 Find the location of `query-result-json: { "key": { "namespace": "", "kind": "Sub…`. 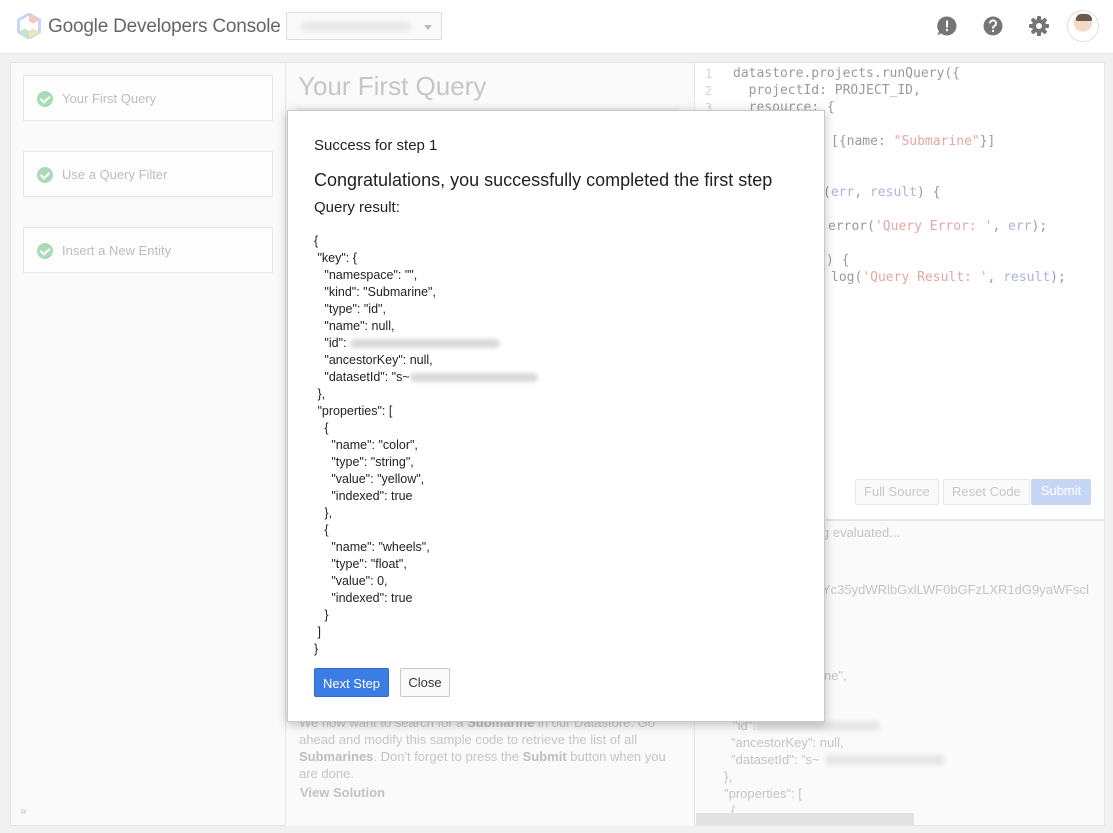

query-result-json: { "key": { "namespace": "", "kind": "Sub… is located at coordinates (426, 445).